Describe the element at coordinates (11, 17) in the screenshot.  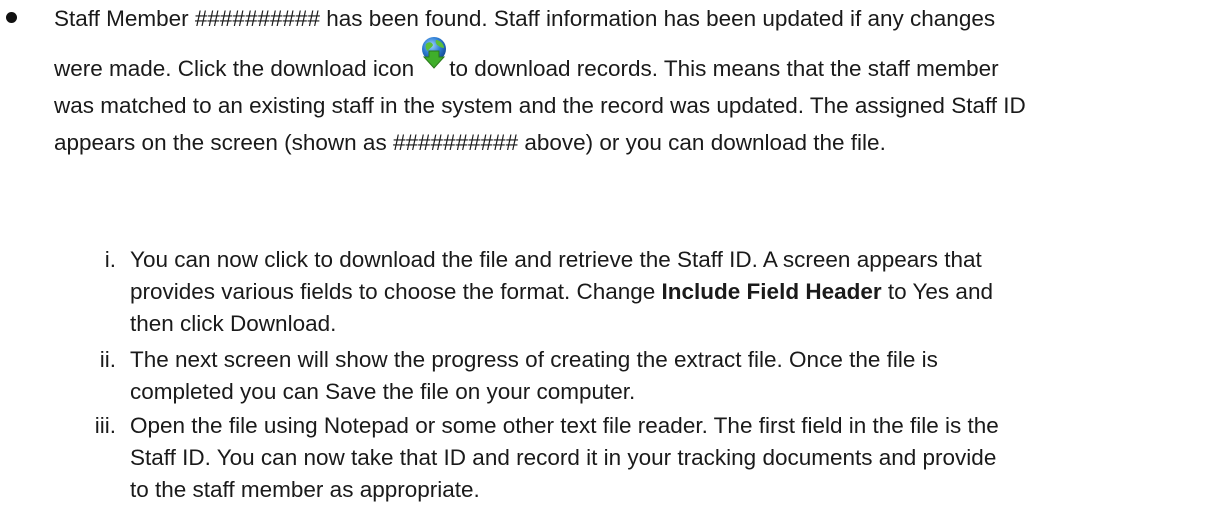
I see `bullet-dot` at that location.